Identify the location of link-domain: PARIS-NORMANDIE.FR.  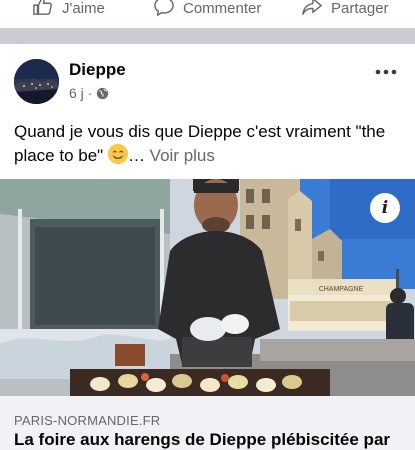
(87, 420).